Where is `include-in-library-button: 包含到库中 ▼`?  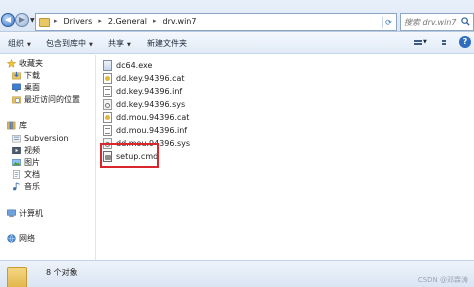
include-in-library-button: 包含到库中 ▼ is located at coordinates (69, 43).